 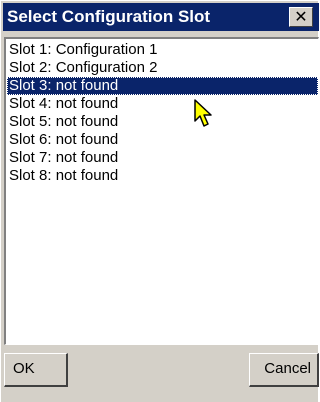 What do you see at coordinates (284, 370) in the screenshot?
I see `cancel-button: Cancel` at bounding box center [284, 370].